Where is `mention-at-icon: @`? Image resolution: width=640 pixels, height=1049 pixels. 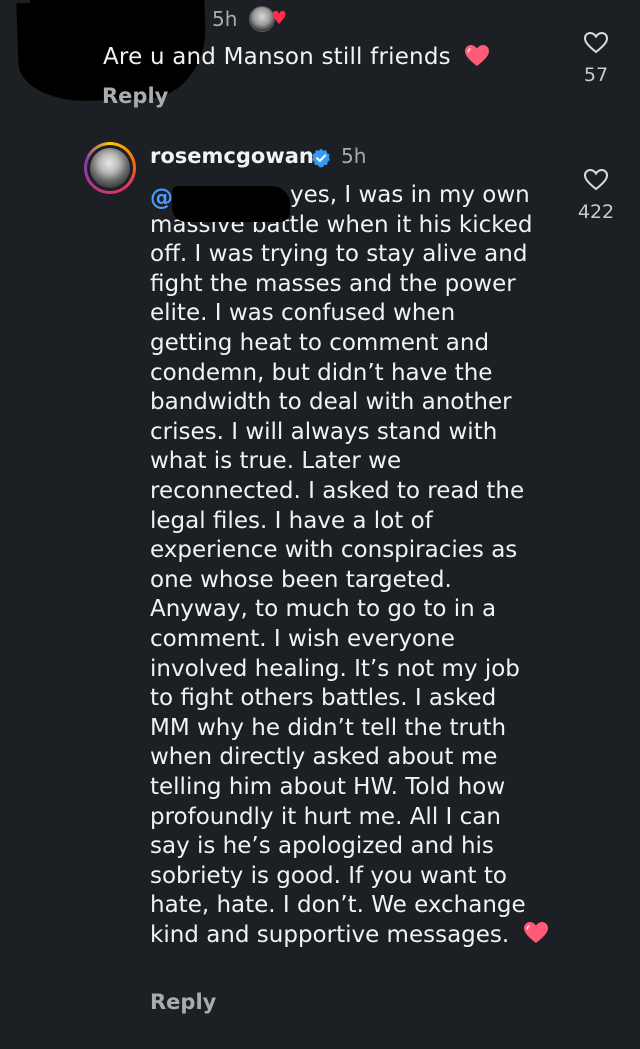
mention-at-icon: @ is located at coordinates (161, 198).